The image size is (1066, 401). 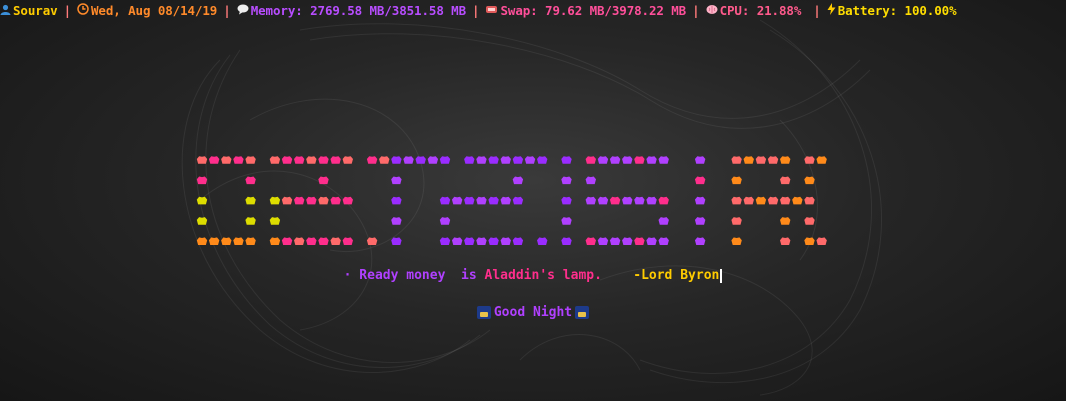 I want to click on quote-text-part1: Ready money is, so click(x=422, y=275).